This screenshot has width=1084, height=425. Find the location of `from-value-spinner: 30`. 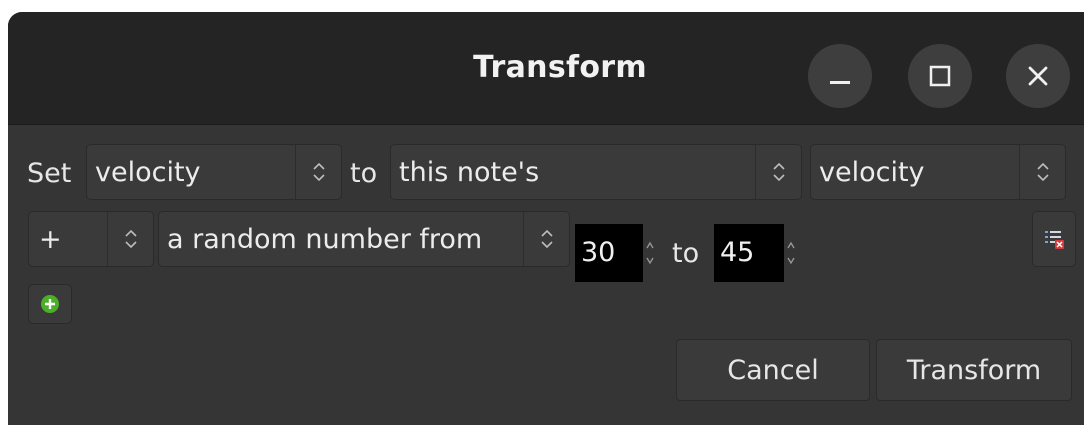

from-value-spinner: 30 is located at coordinates (616, 253).